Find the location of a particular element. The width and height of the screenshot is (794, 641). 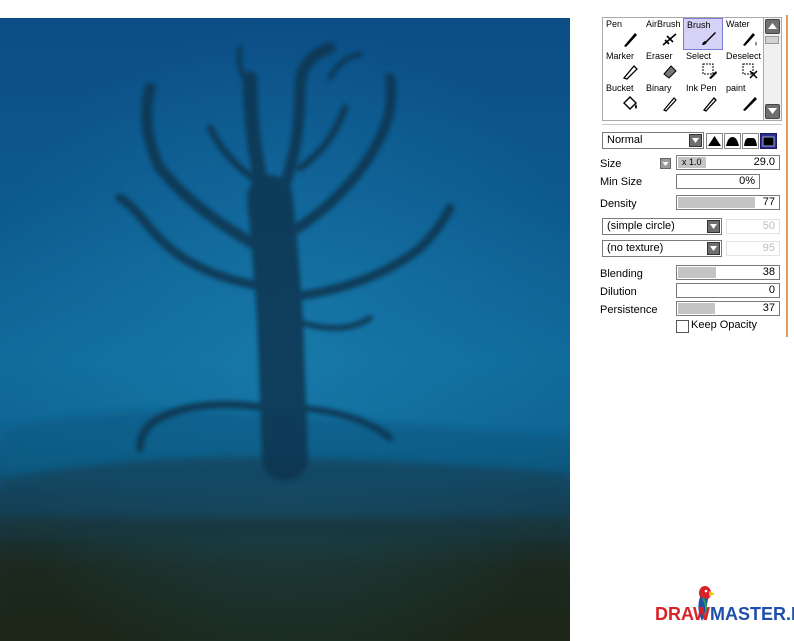

persistence-slider: 37 is located at coordinates (728, 308).